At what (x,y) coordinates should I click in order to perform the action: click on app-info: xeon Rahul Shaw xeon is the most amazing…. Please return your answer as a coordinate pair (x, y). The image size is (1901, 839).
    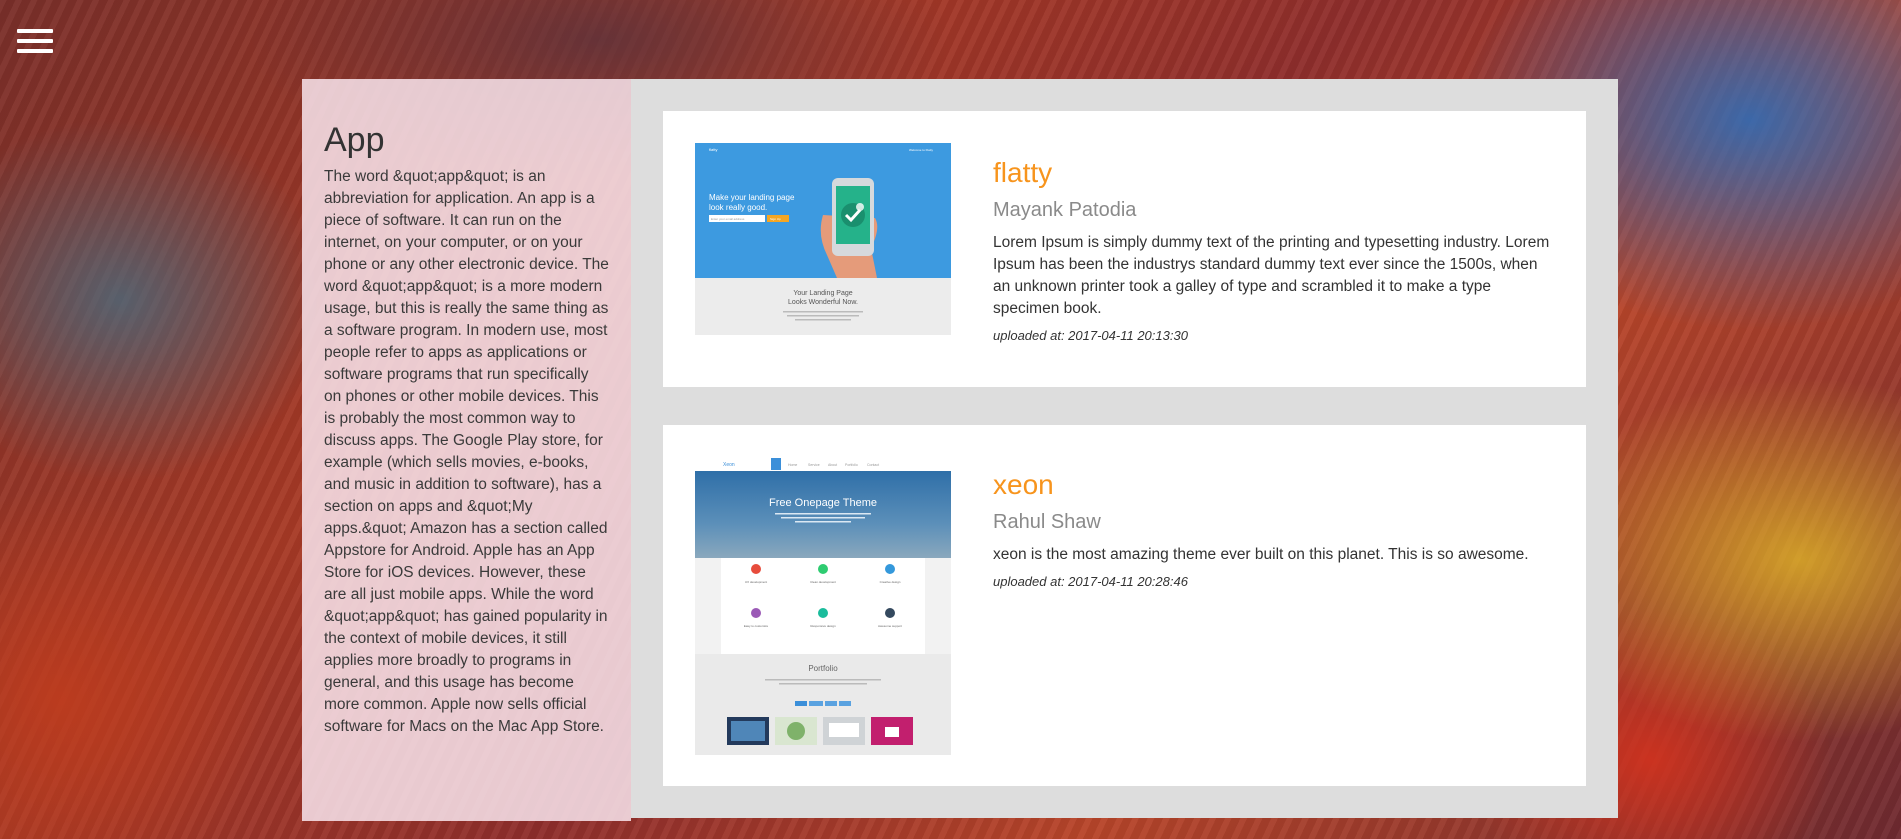
    Looking at the image, I should click on (1274, 529).